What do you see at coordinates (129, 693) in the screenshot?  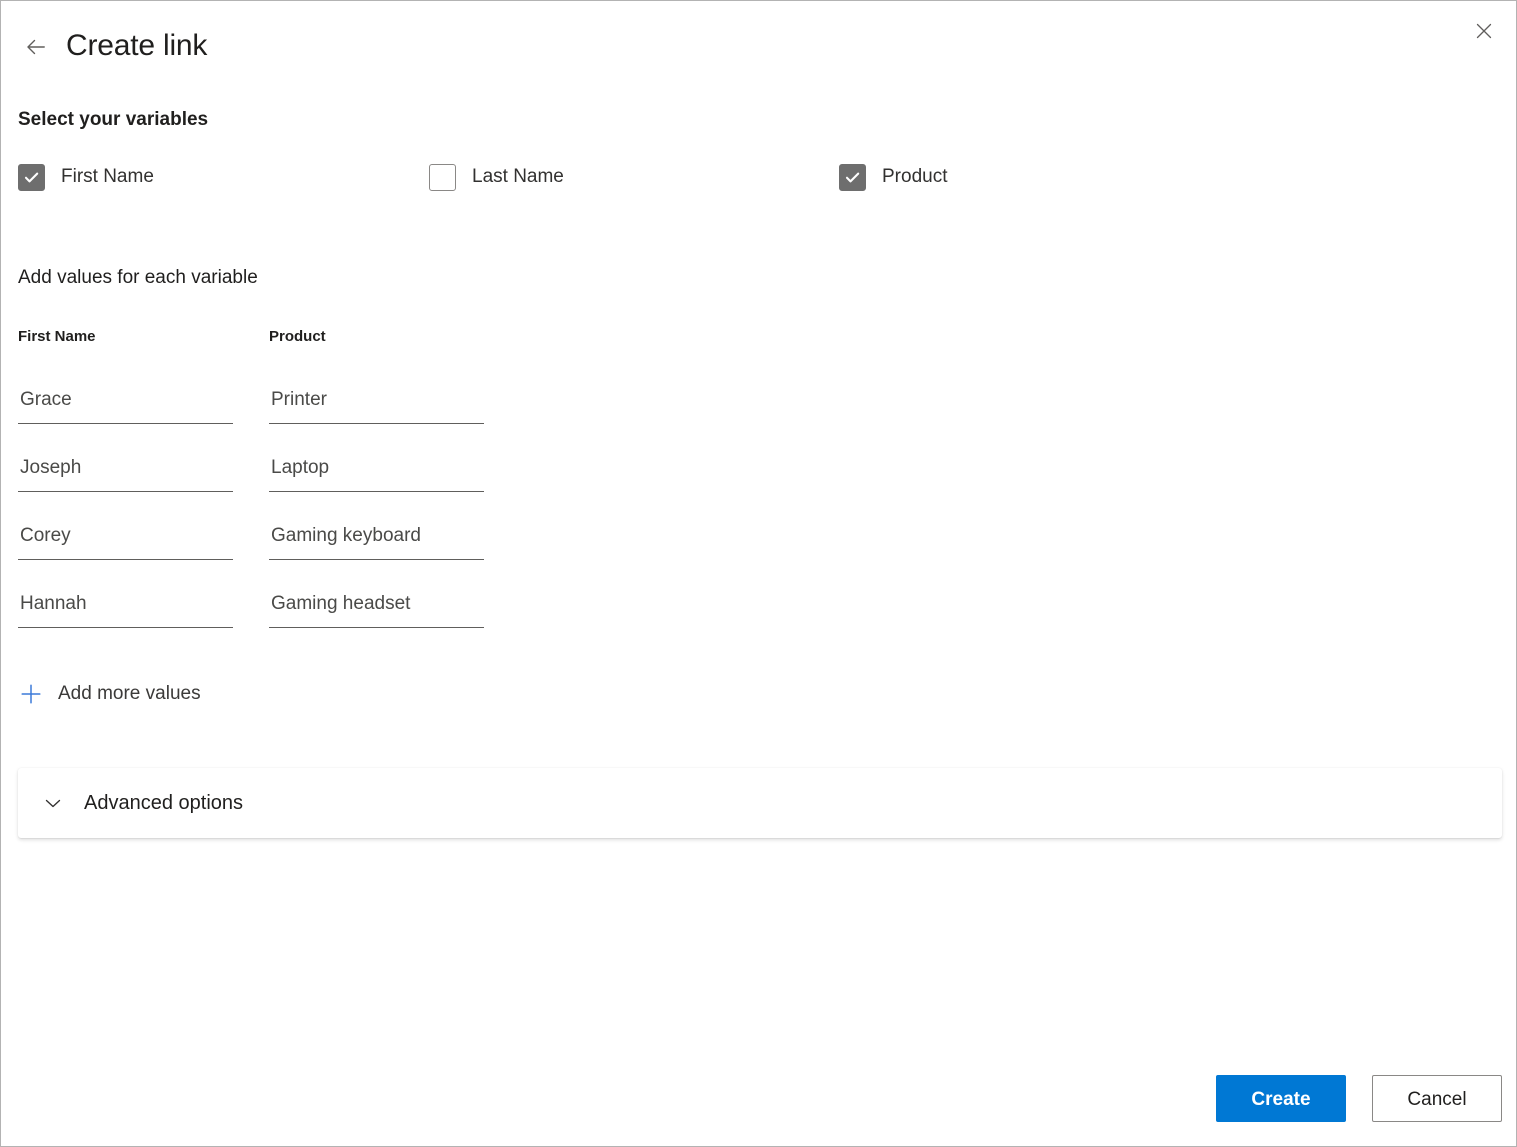 I see `add-more-values-label: Add more values` at bounding box center [129, 693].